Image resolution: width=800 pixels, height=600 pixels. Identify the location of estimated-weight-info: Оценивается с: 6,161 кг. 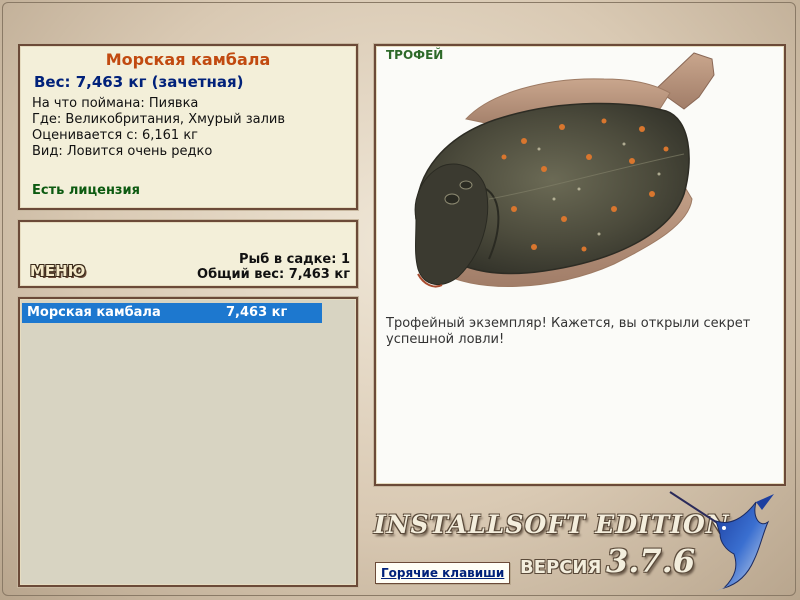
(115, 135).